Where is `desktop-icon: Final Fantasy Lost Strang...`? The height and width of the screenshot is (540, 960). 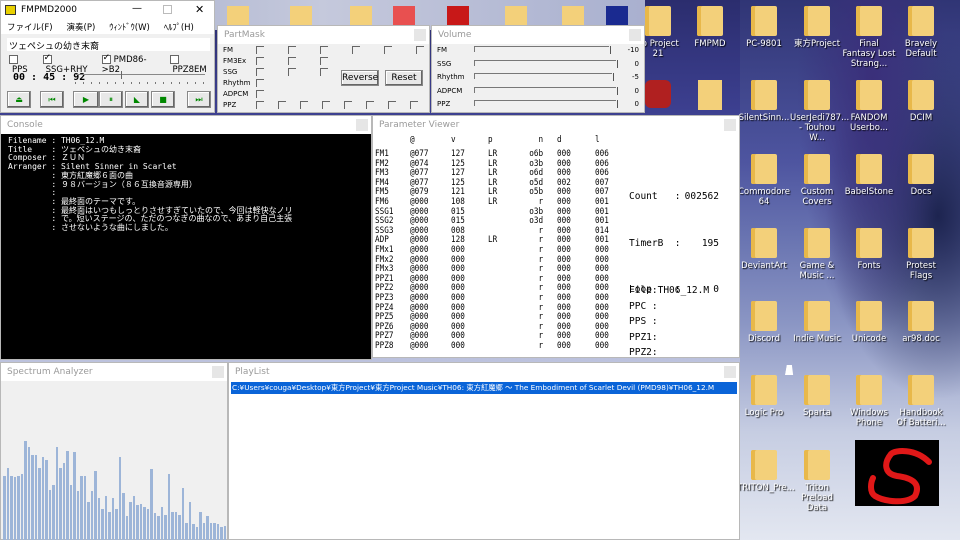 desktop-icon: Final Fantasy Lost Strang... is located at coordinates (869, 37).